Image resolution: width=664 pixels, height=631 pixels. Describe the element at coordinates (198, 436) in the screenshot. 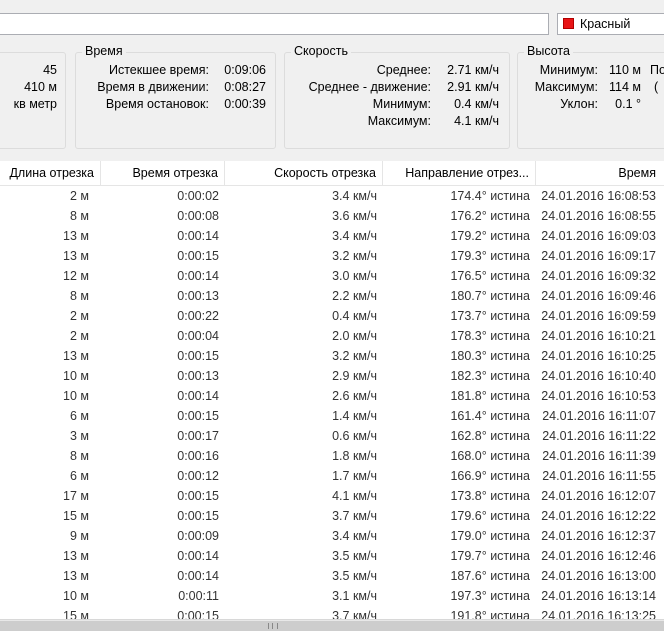

I see `cell-segment-time: 0:00:17` at that location.